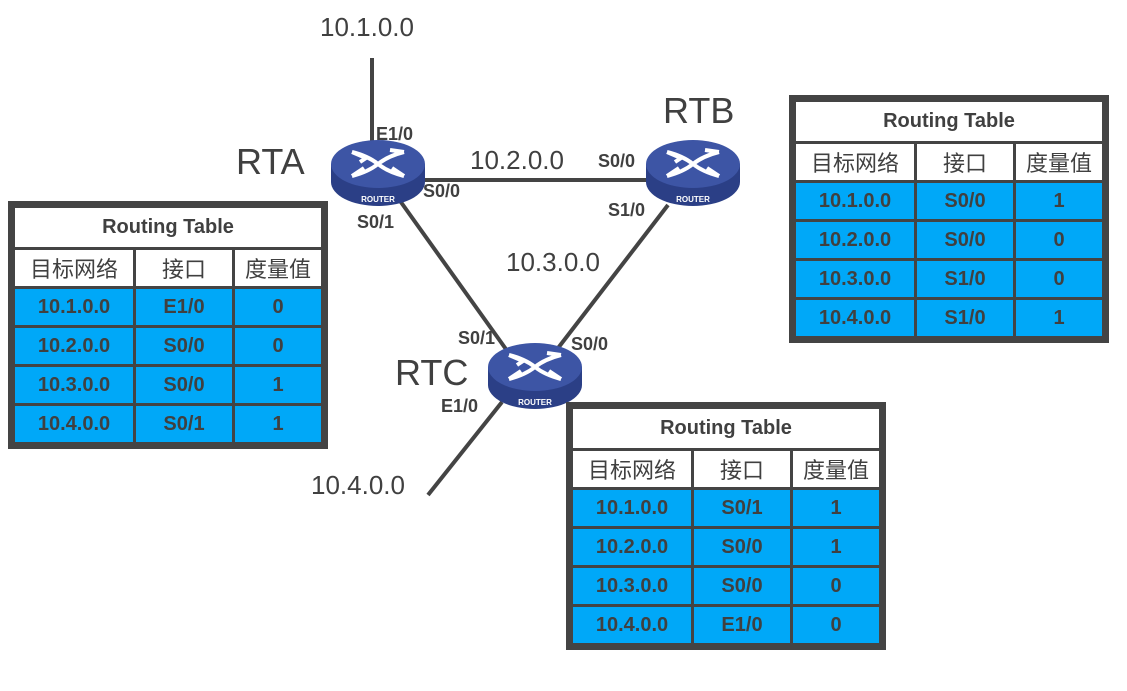 The width and height of the screenshot is (1127, 691). I want to click on table-row: 10.1.0.0 S0/0 1, so click(949, 201).